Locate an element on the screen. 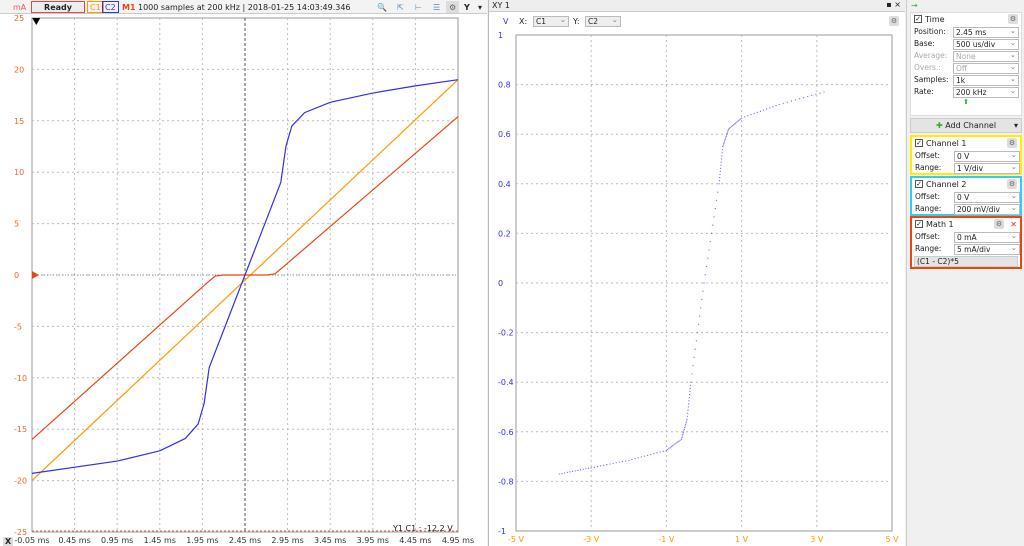  y-tick-label: 15 is located at coordinates (19, 121).